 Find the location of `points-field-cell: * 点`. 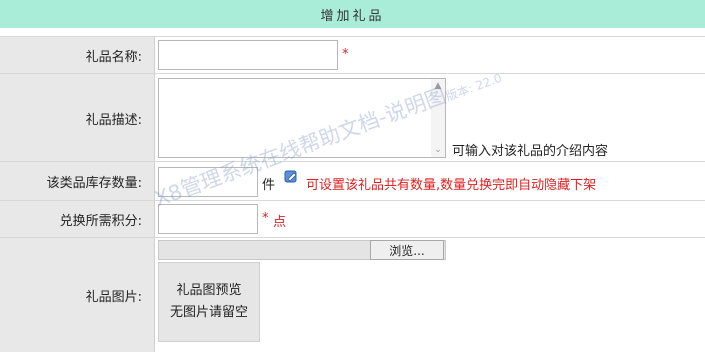

points-field-cell: * 点 is located at coordinates (430, 219).